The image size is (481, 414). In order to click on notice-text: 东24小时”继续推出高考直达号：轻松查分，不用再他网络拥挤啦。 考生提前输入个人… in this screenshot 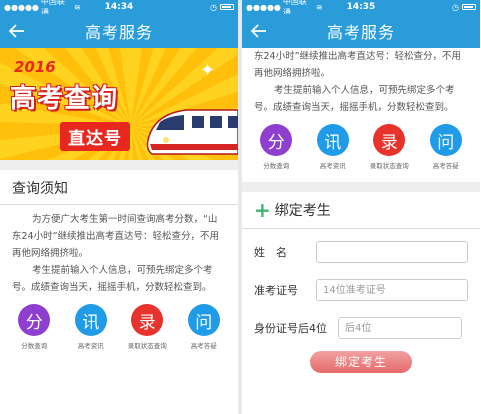, I will do `click(361, 82)`.